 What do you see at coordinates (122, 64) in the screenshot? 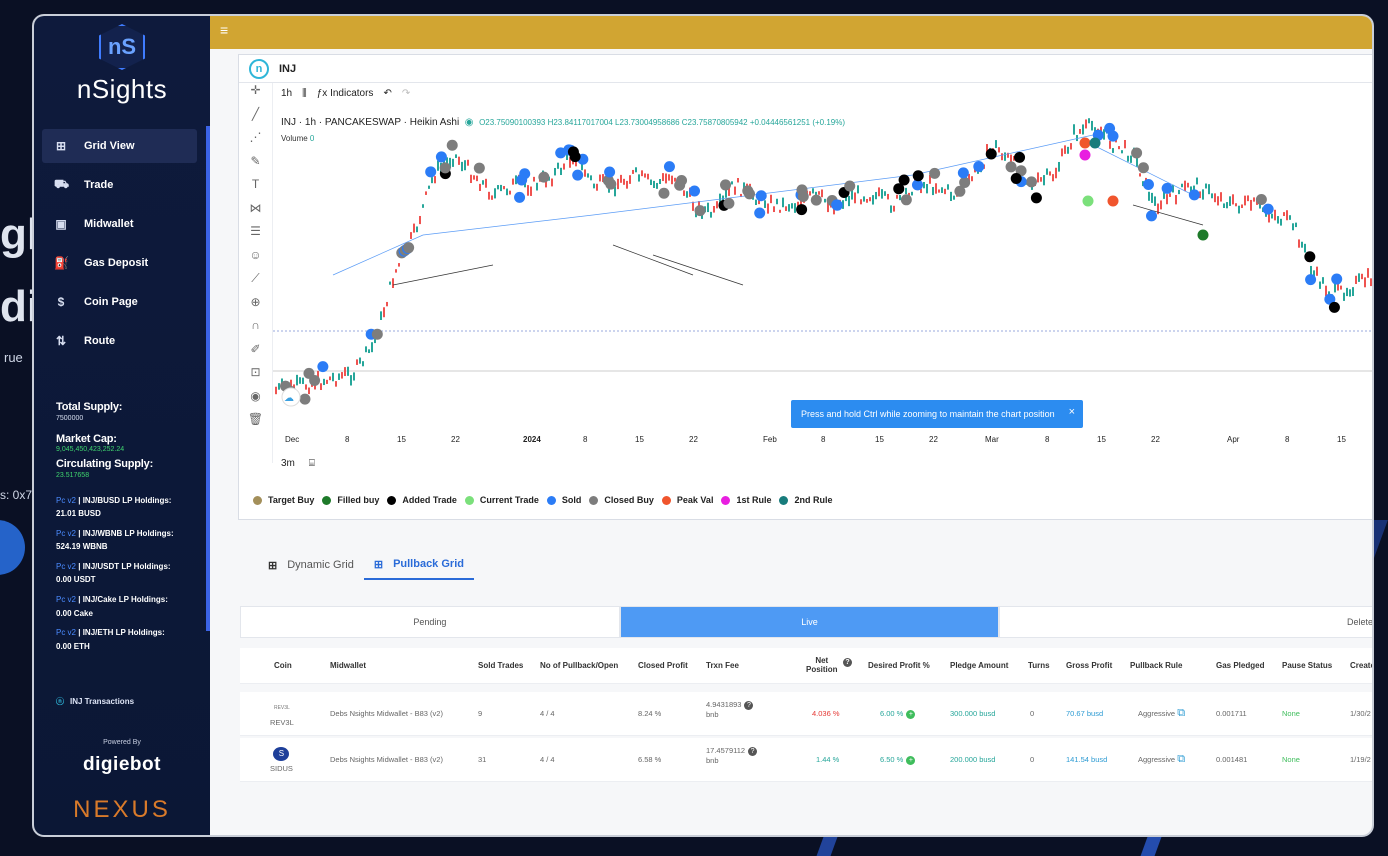
I see `brand-logo: nS nSights` at bounding box center [122, 64].